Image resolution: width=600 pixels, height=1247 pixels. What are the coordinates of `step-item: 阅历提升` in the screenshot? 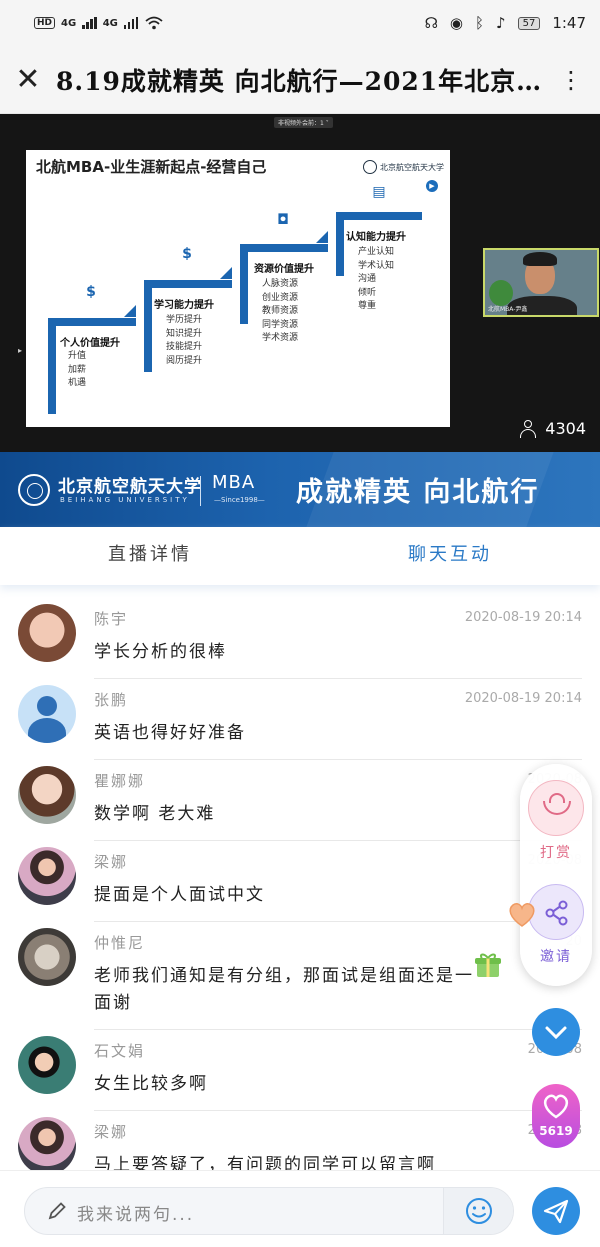 It's located at (184, 360).